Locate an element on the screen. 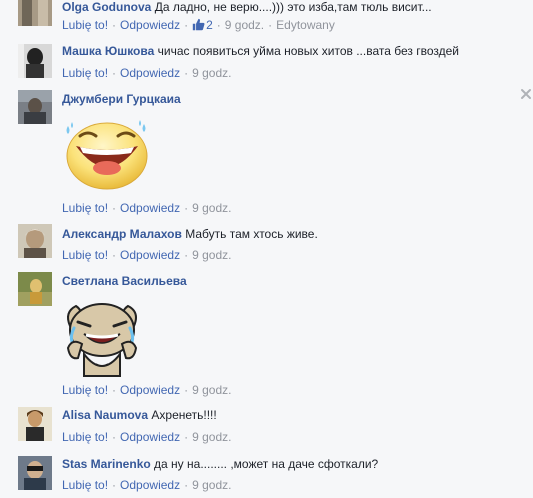 This screenshot has height=498, width=533. comment-text: Ахренеть!!!! is located at coordinates (184, 415).